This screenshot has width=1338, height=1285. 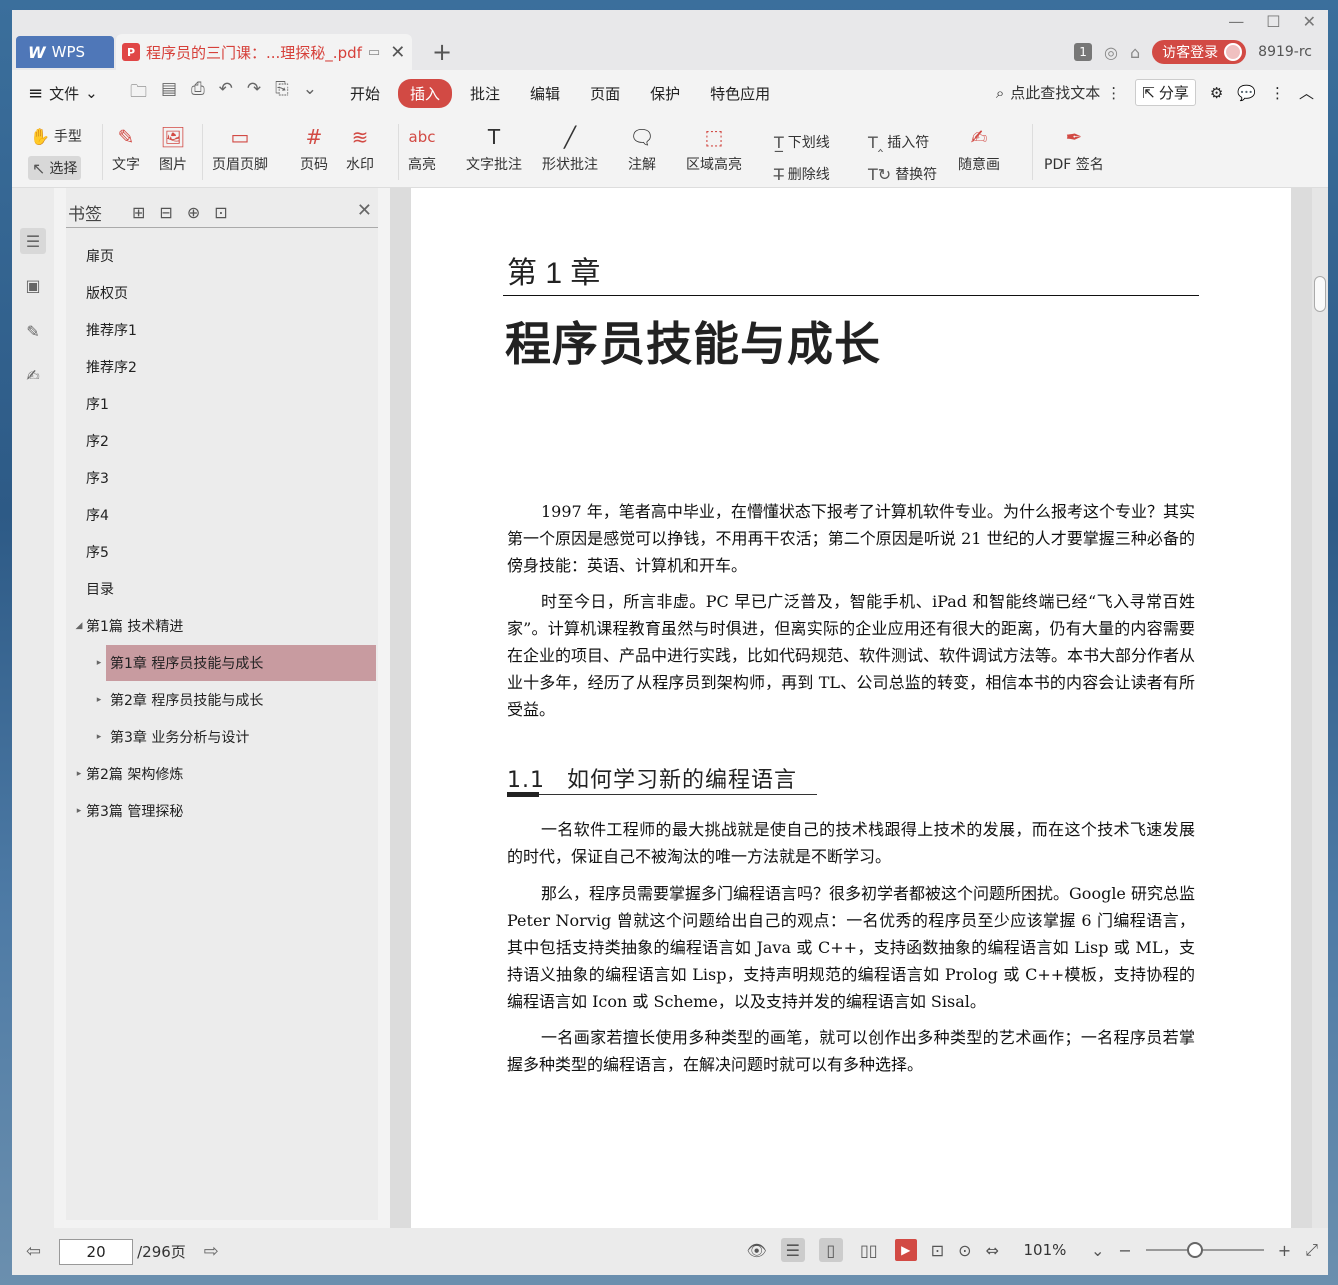 I want to click on zoom-slider, so click(x=1204, y=1250).